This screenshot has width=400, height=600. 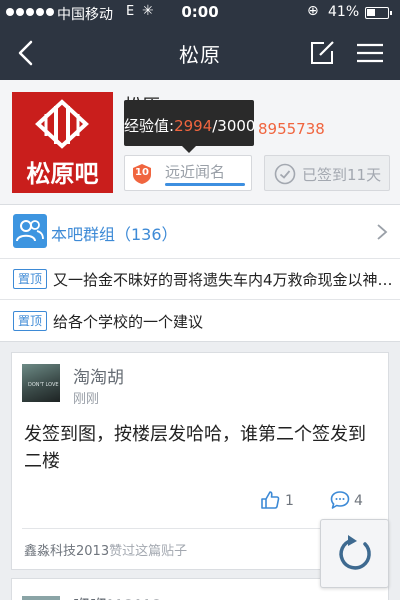 I want to click on post-body: 发签到图，按楼层发哈哈，谁第二个签发到二楼, so click(x=195, y=448).